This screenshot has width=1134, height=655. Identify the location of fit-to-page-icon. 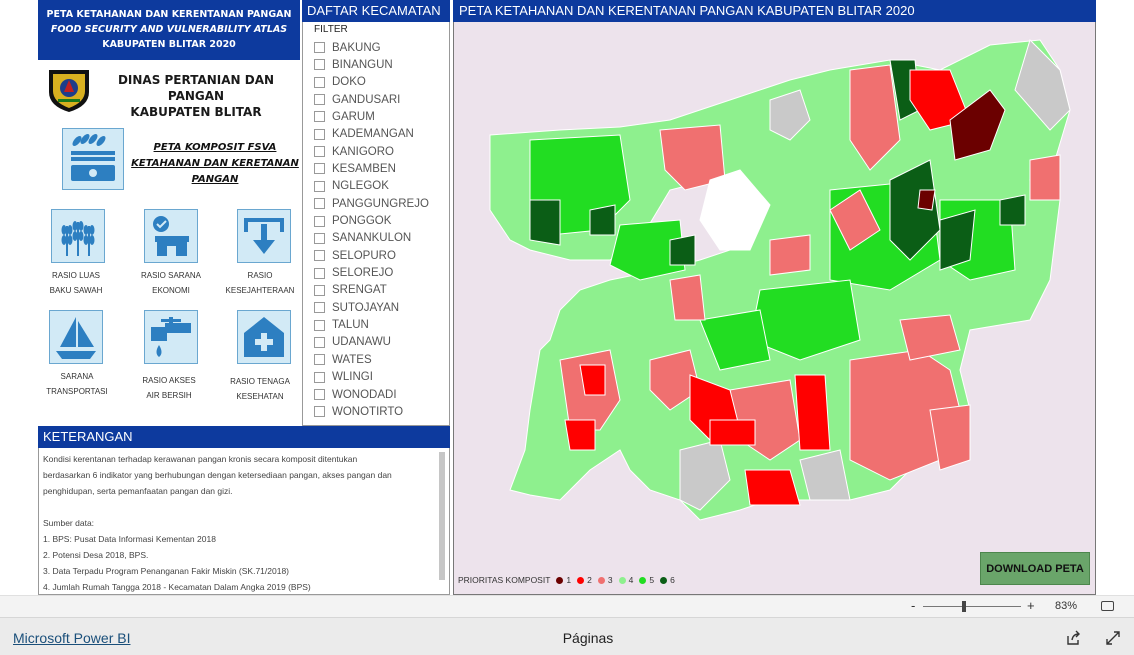
(1107, 606).